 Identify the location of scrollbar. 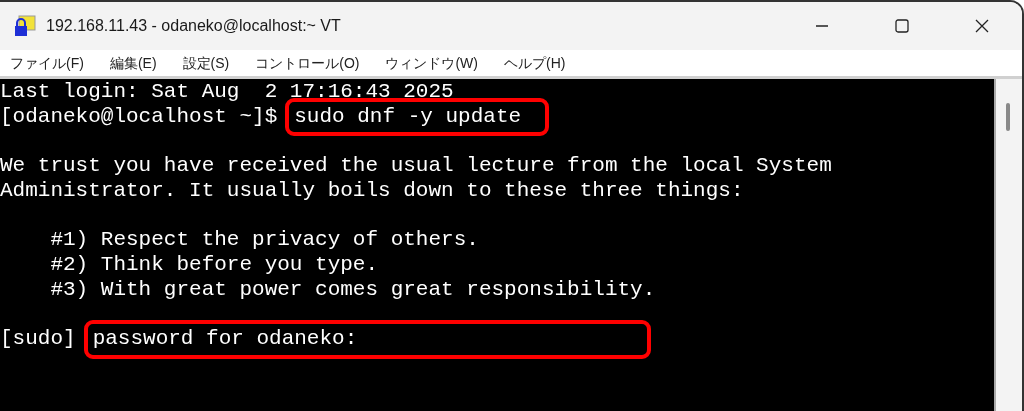
(1008, 245).